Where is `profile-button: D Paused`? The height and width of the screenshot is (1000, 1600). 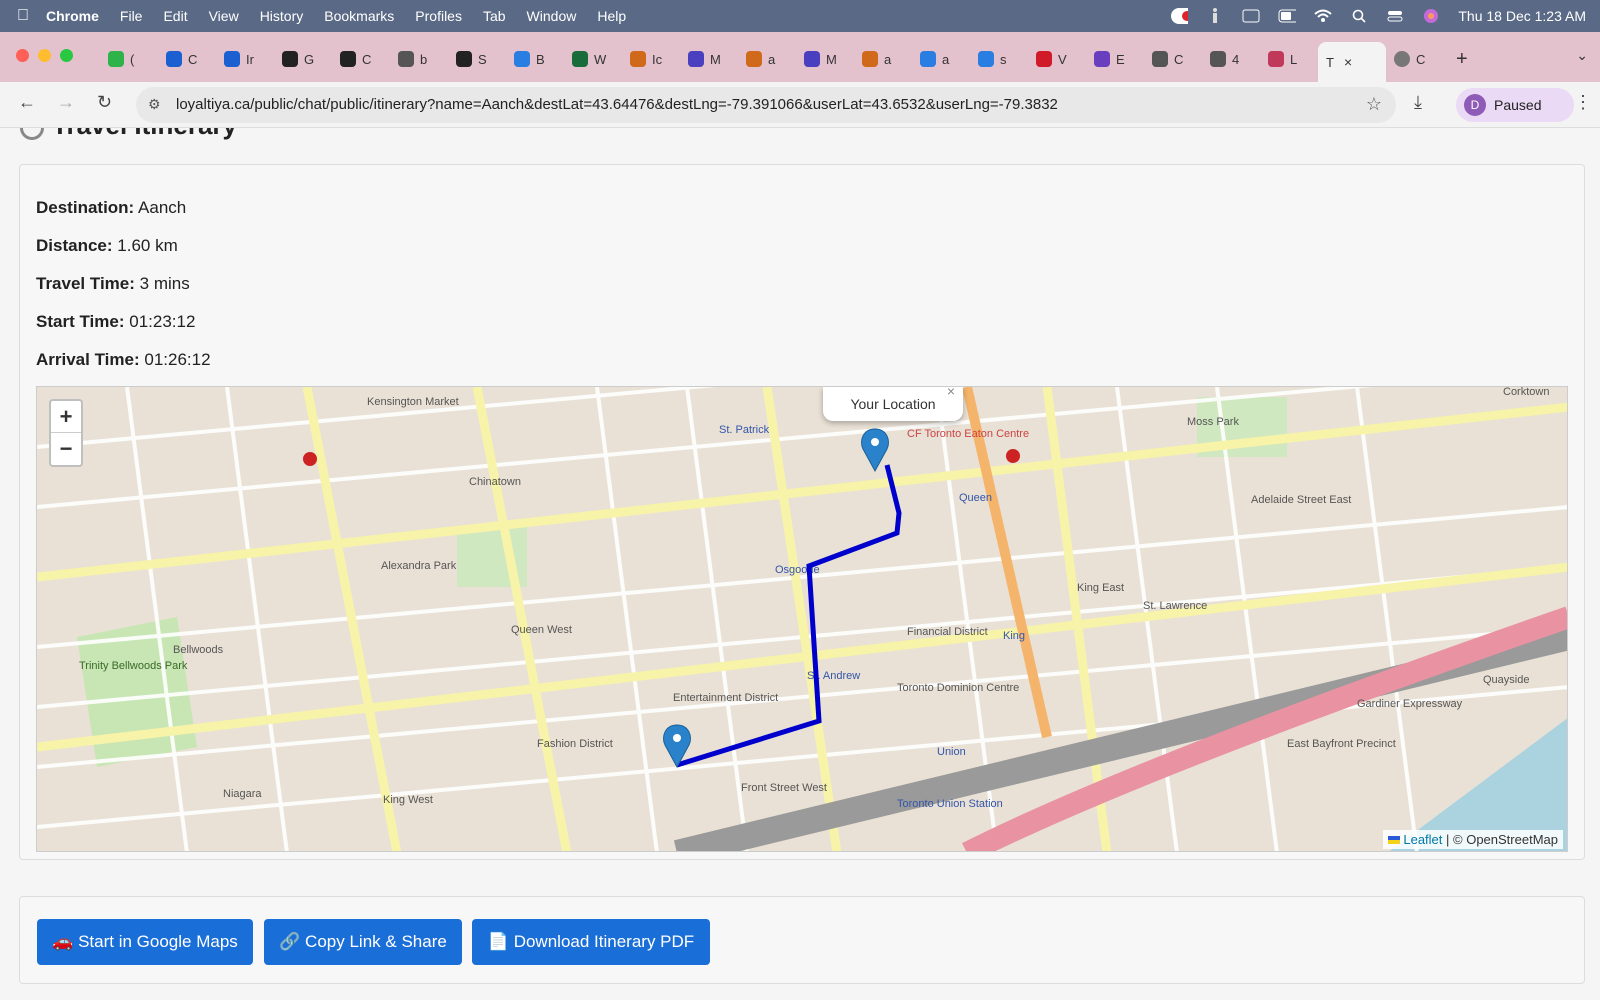
profile-button: D Paused is located at coordinates (1515, 105).